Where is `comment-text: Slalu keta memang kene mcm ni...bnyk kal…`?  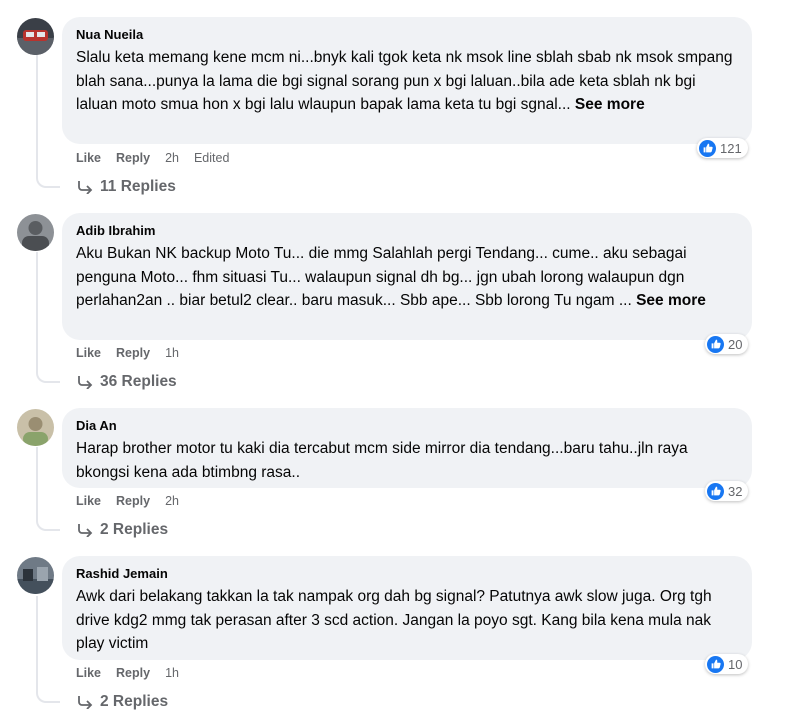
comment-text: Slalu keta memang kene mcm ni...bnyk kal… is located at coordinates (407, 81).